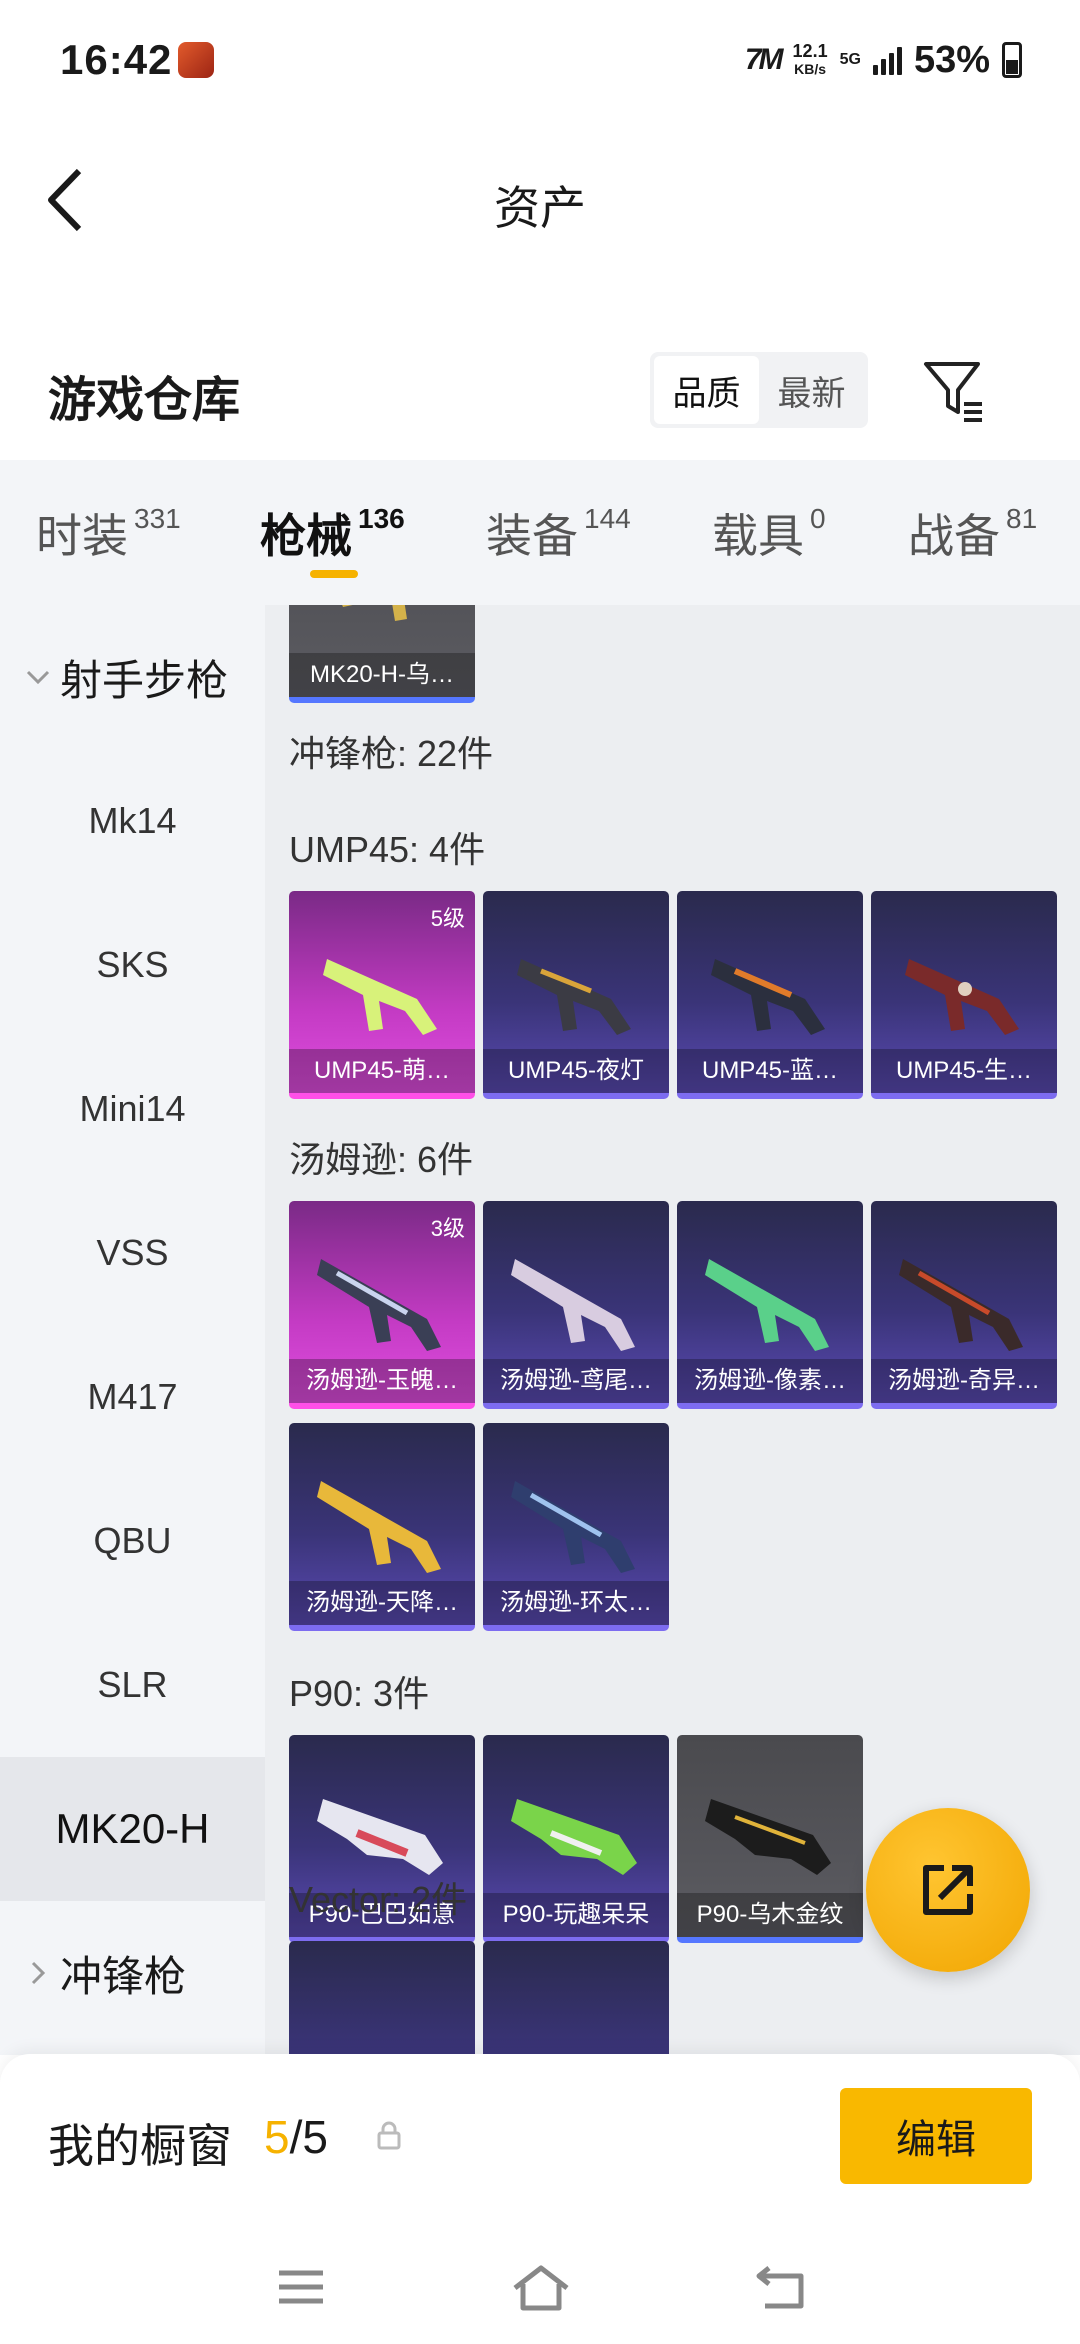  I want to click on weapon-card: P90-玩趣呆呆, so click(576, 1839).